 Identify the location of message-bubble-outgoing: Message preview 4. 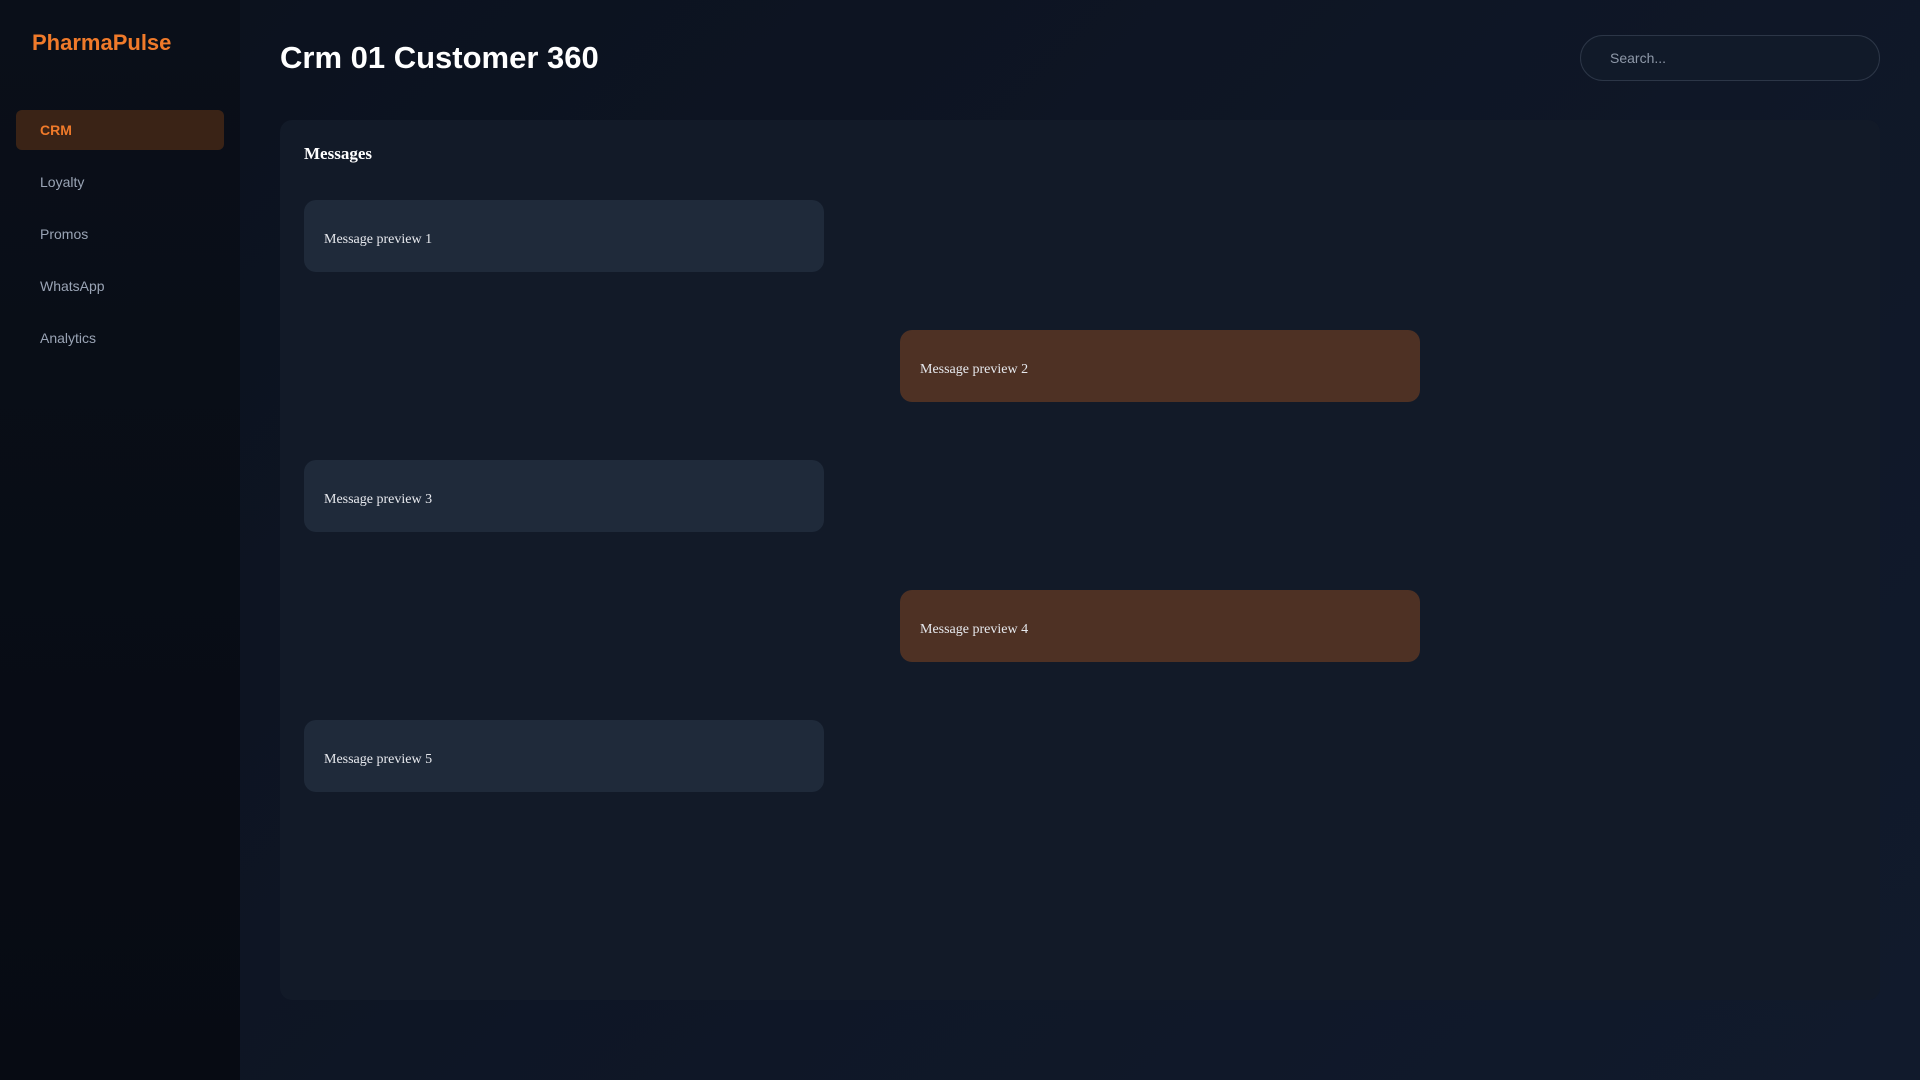
(1160, 626).